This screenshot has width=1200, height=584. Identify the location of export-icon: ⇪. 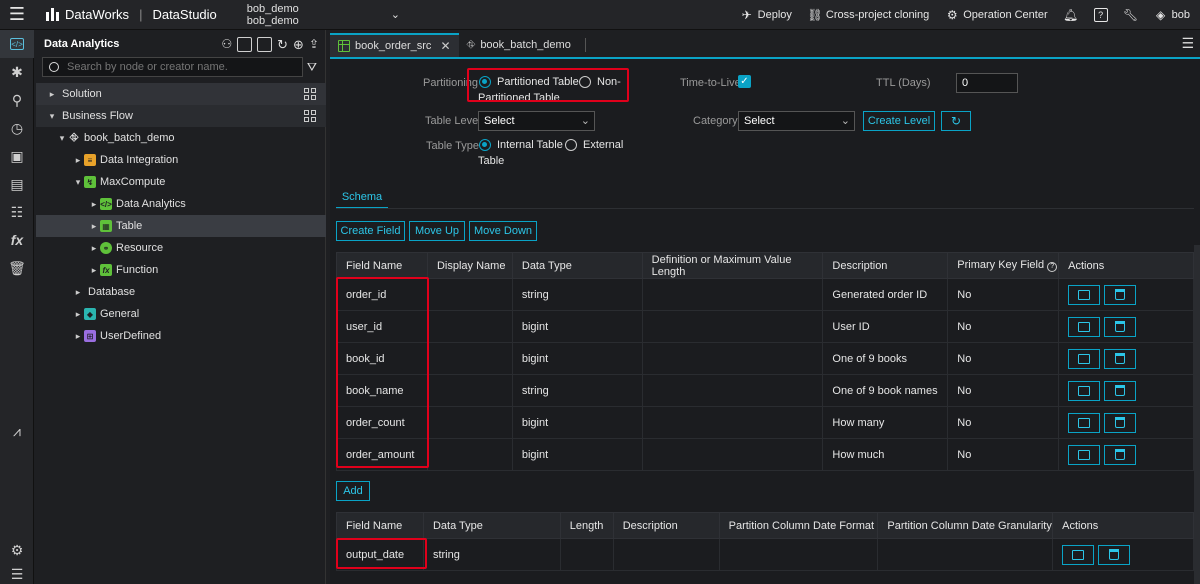
(314, 45).